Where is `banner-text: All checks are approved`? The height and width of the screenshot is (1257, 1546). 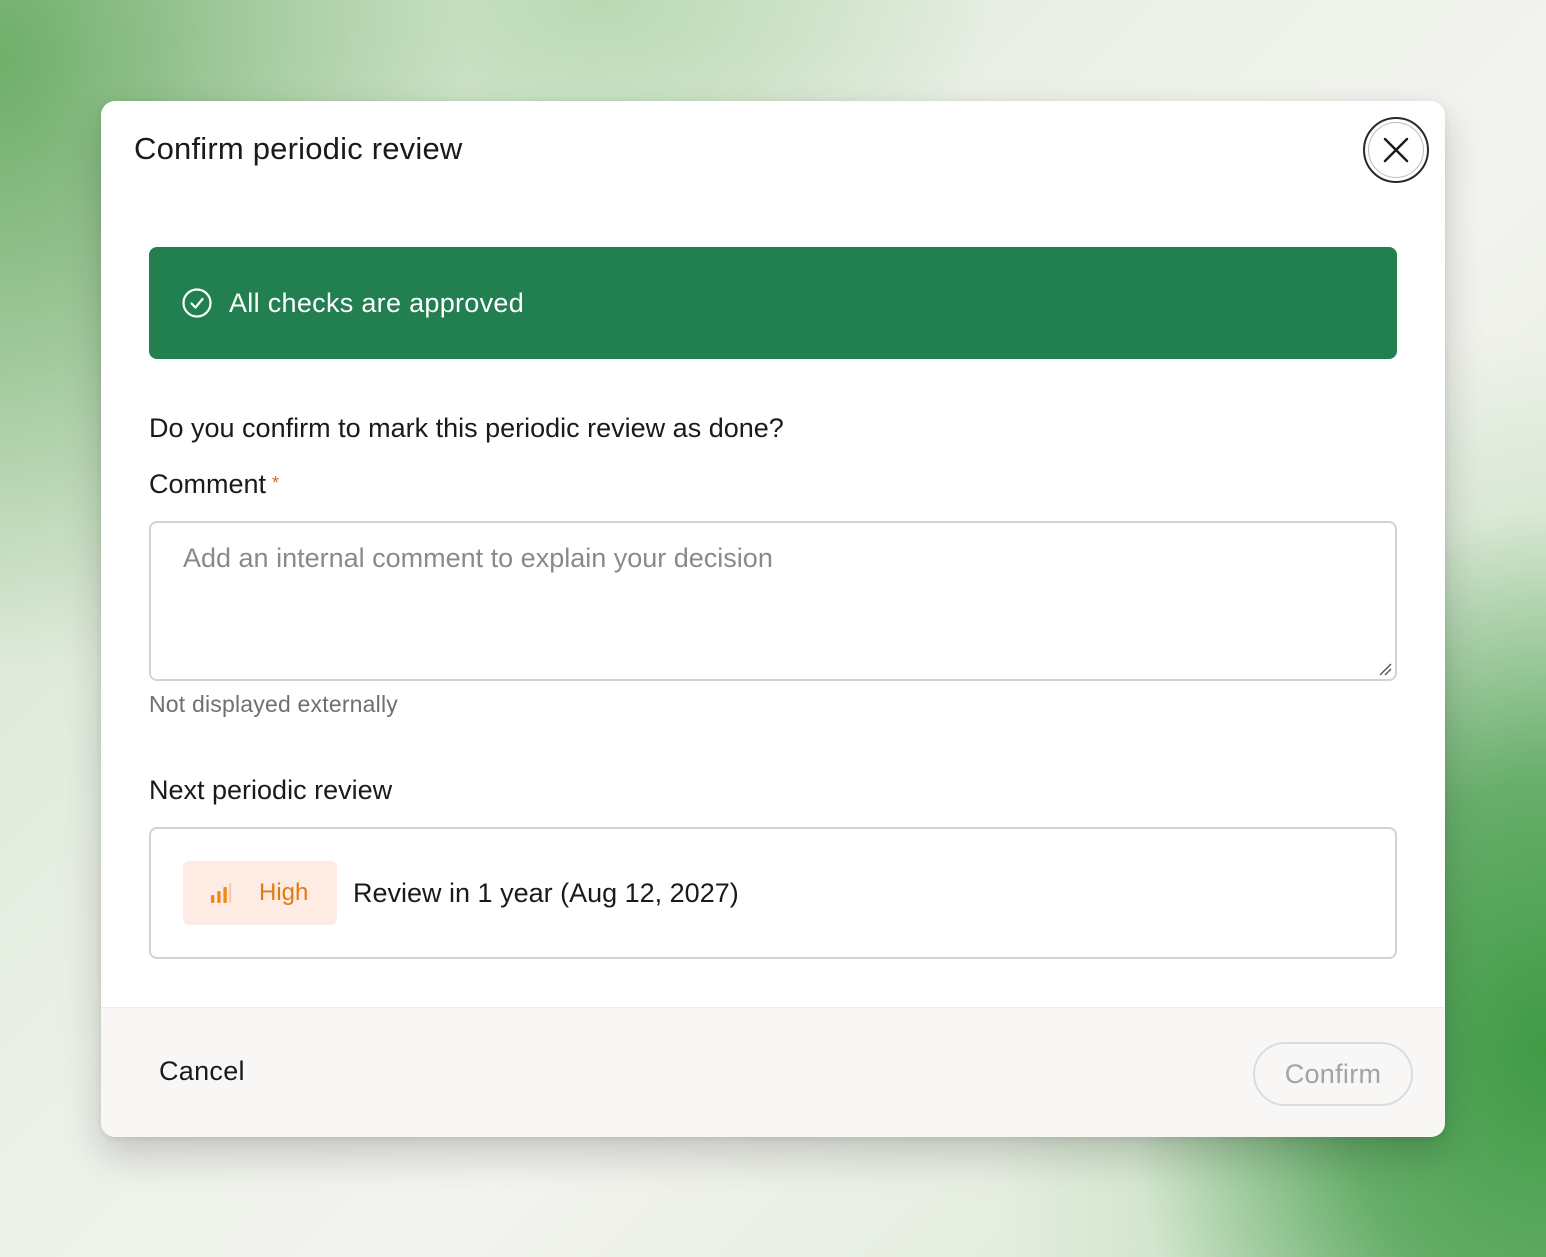 banner-text: All checks are approved is located at coordinates (377, 302).